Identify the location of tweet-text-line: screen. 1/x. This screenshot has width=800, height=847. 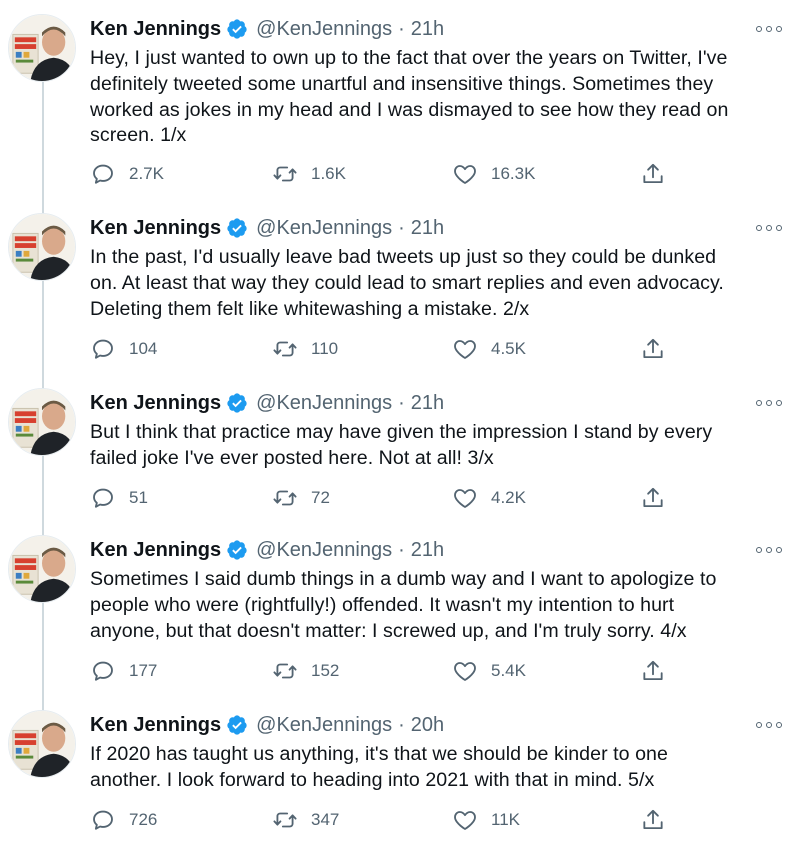
(138, 135).